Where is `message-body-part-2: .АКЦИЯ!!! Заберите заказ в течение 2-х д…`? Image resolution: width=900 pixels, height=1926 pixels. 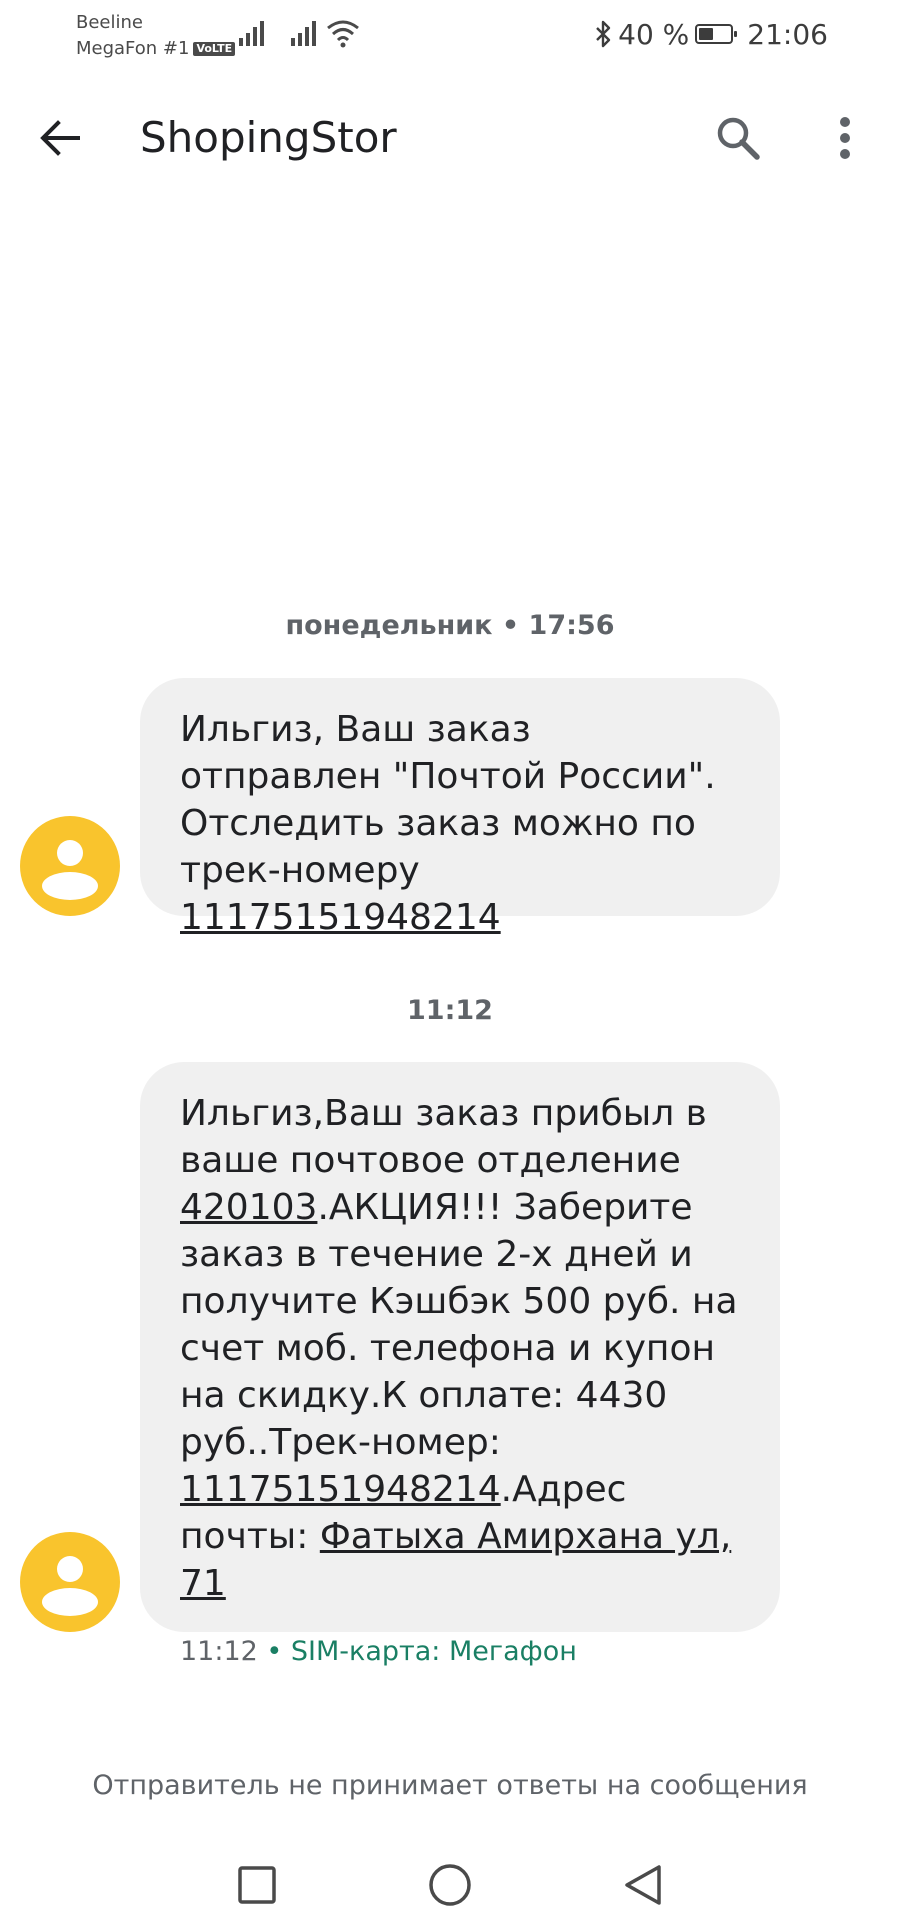
message-body-part-2: .АКЦИЯ!!! Заберите заказ в течение 2-х д… is located at coordinates (459, 1325).